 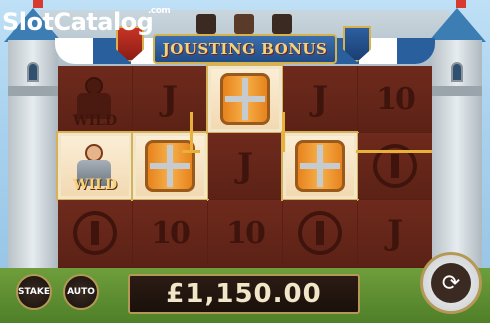 I want to click on reel-1-row-2: WILD, so click(x=95, y=166).